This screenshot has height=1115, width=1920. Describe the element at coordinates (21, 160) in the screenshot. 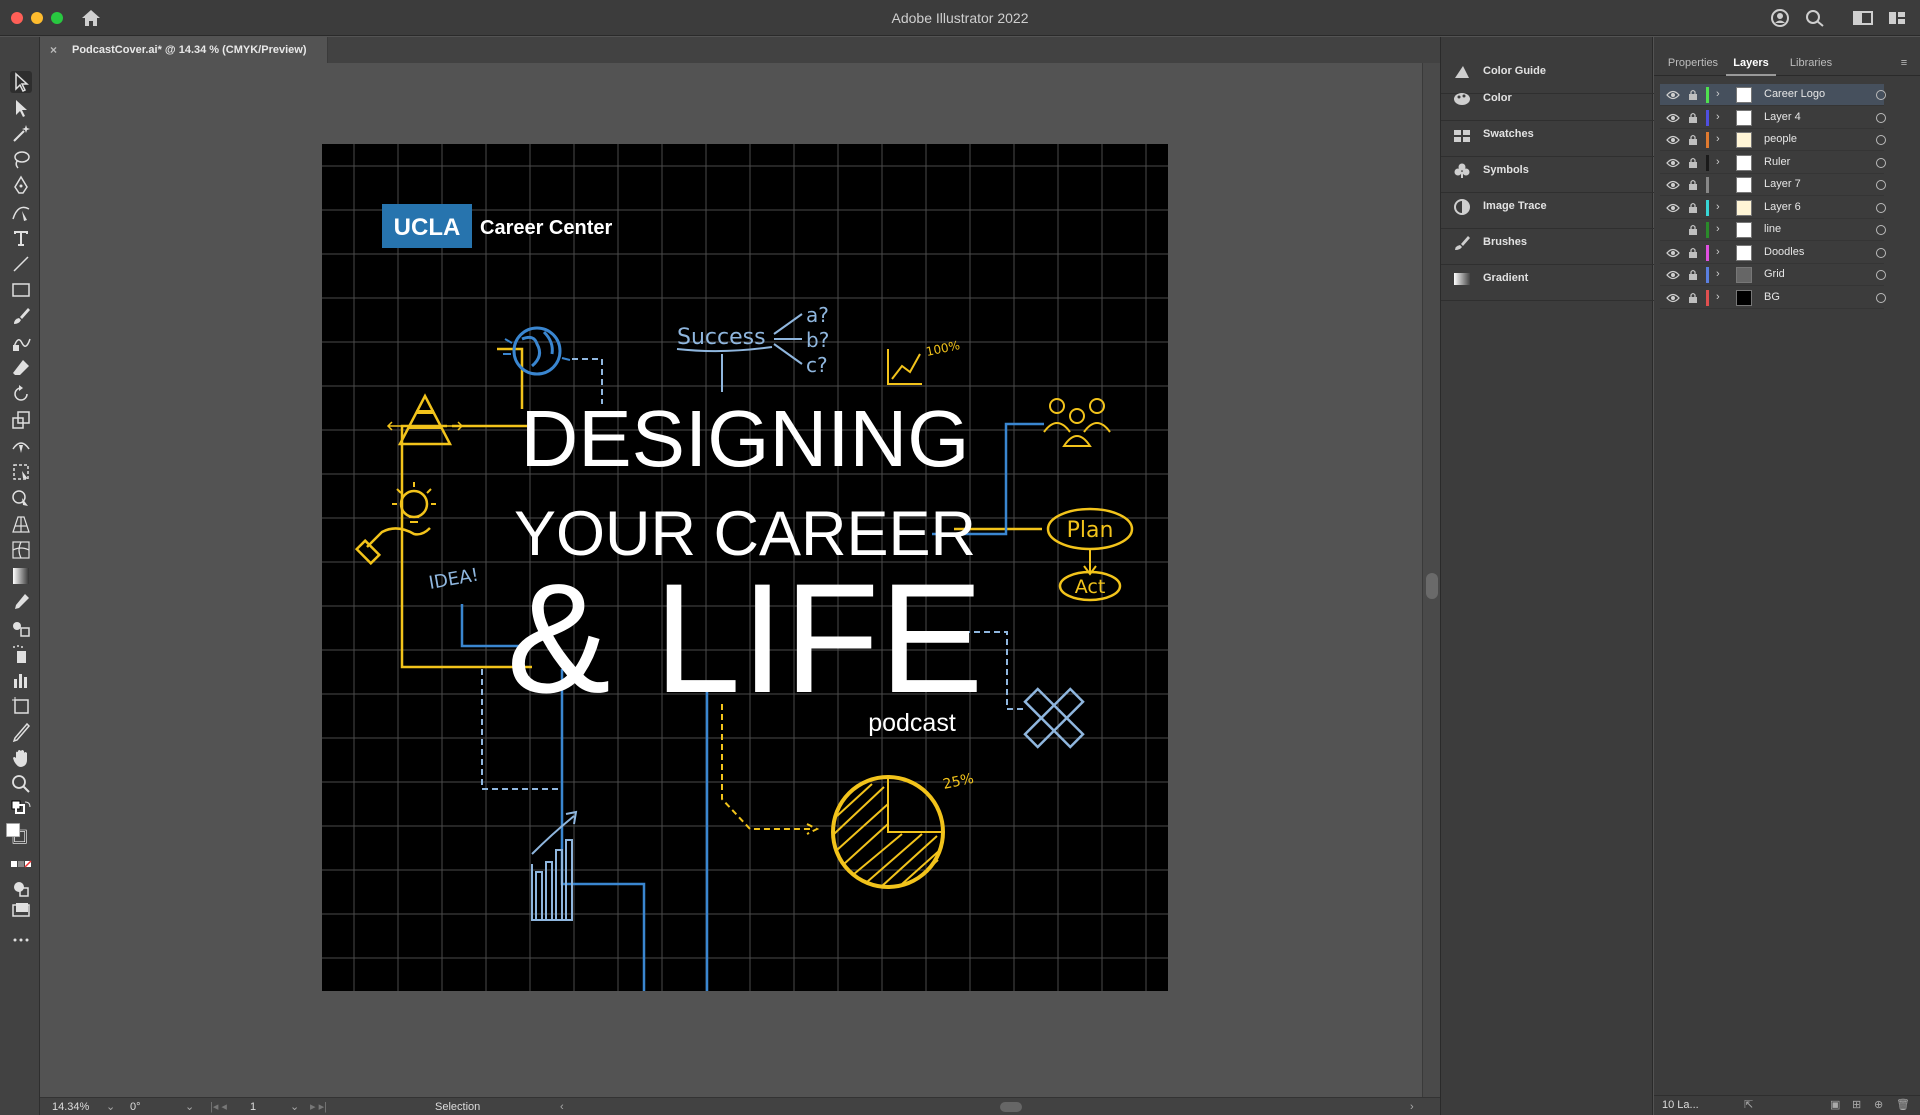

I see `lasso-tool-icon` at that location.